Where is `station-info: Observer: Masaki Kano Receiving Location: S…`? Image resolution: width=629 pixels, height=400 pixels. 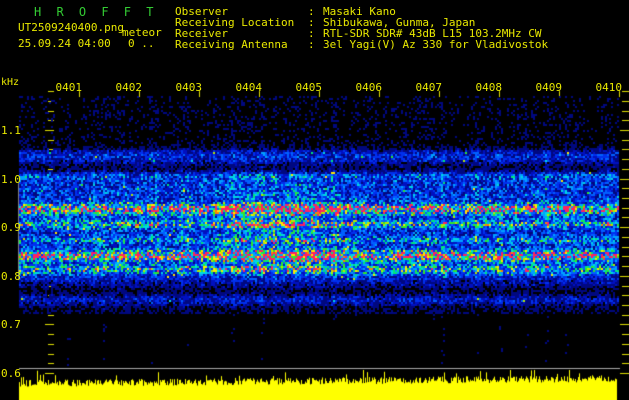 station-info: Observer: Masaki Kano Receiving Location: S… is located at coordinates (402, 31).